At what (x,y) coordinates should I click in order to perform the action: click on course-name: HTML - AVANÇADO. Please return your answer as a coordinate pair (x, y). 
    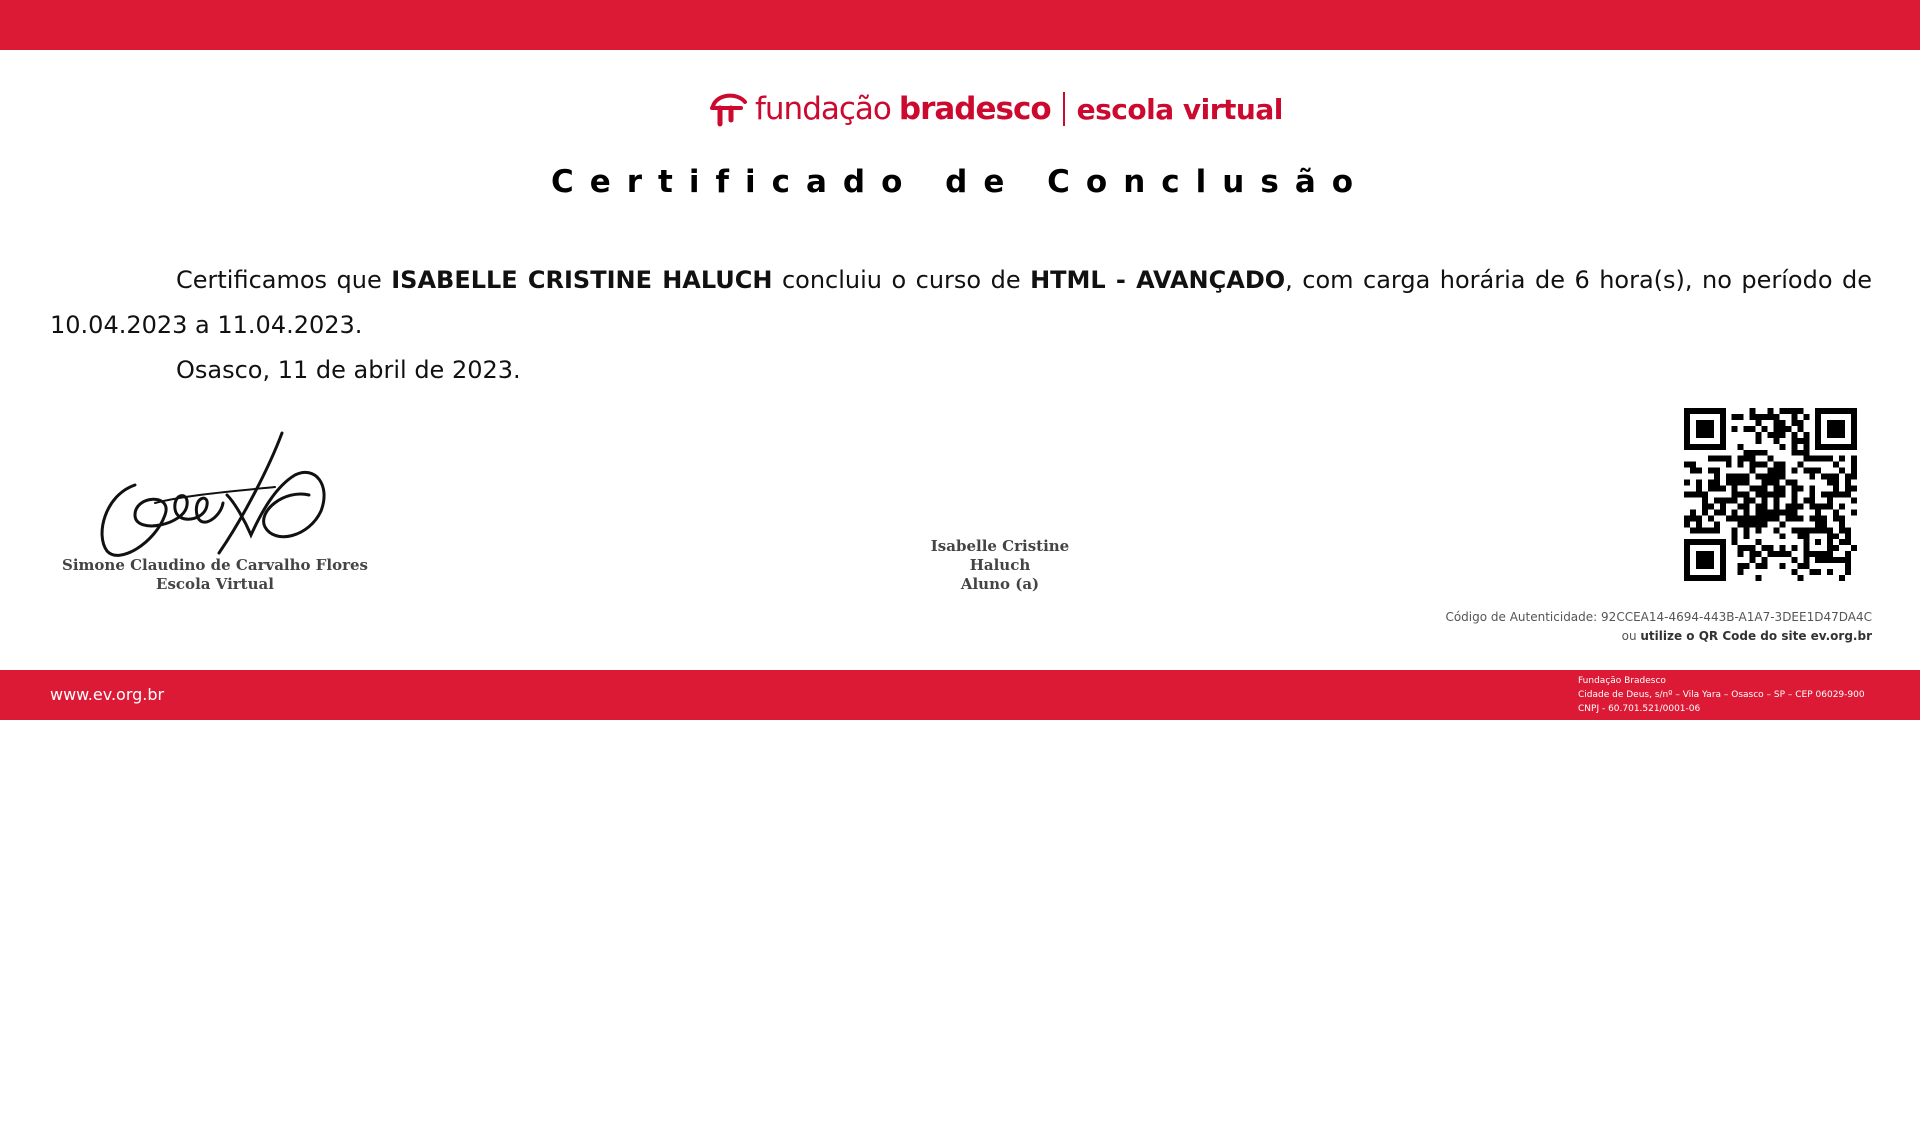
    Looking at the image, I should click on (1158, 280).